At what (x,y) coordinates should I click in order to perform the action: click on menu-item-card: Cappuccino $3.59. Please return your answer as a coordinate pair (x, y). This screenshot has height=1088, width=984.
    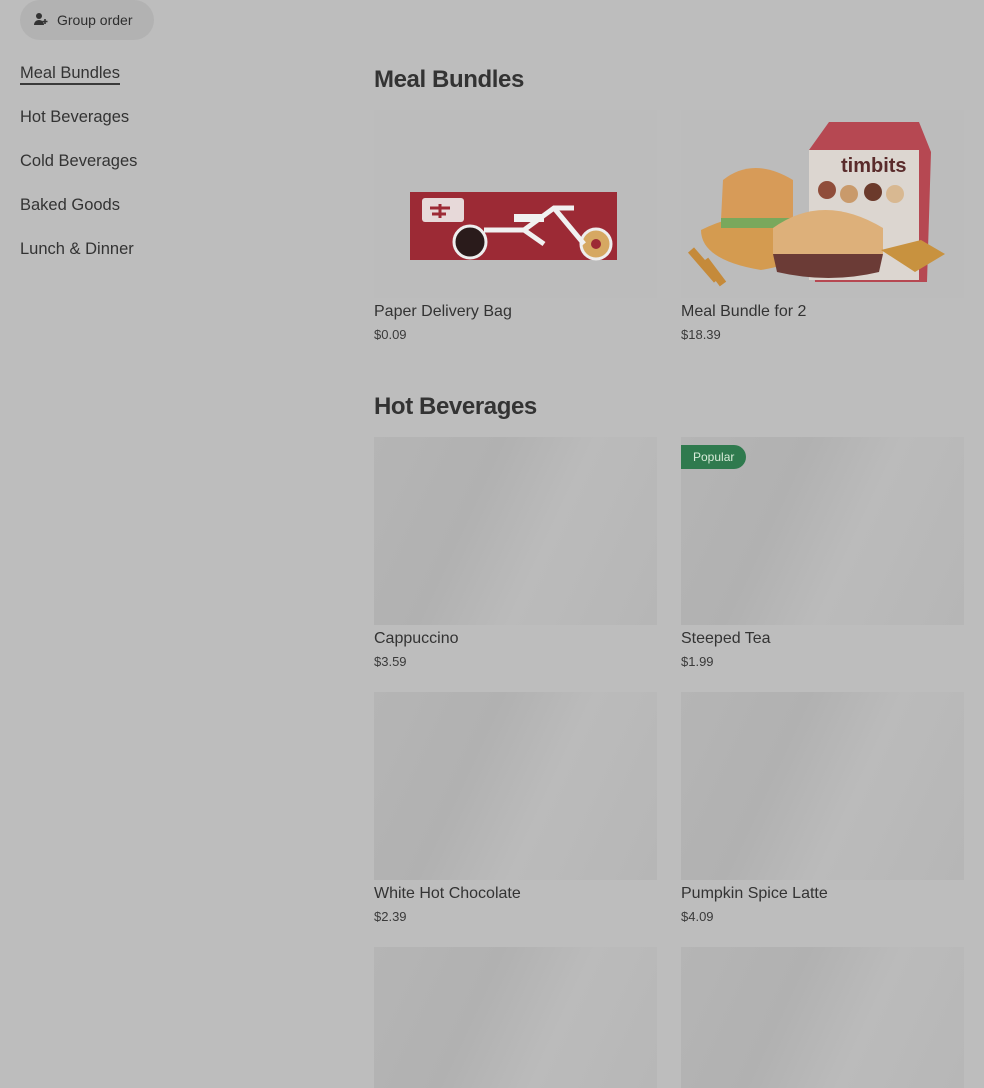
    Looking at the image, I should click on (515, 553).